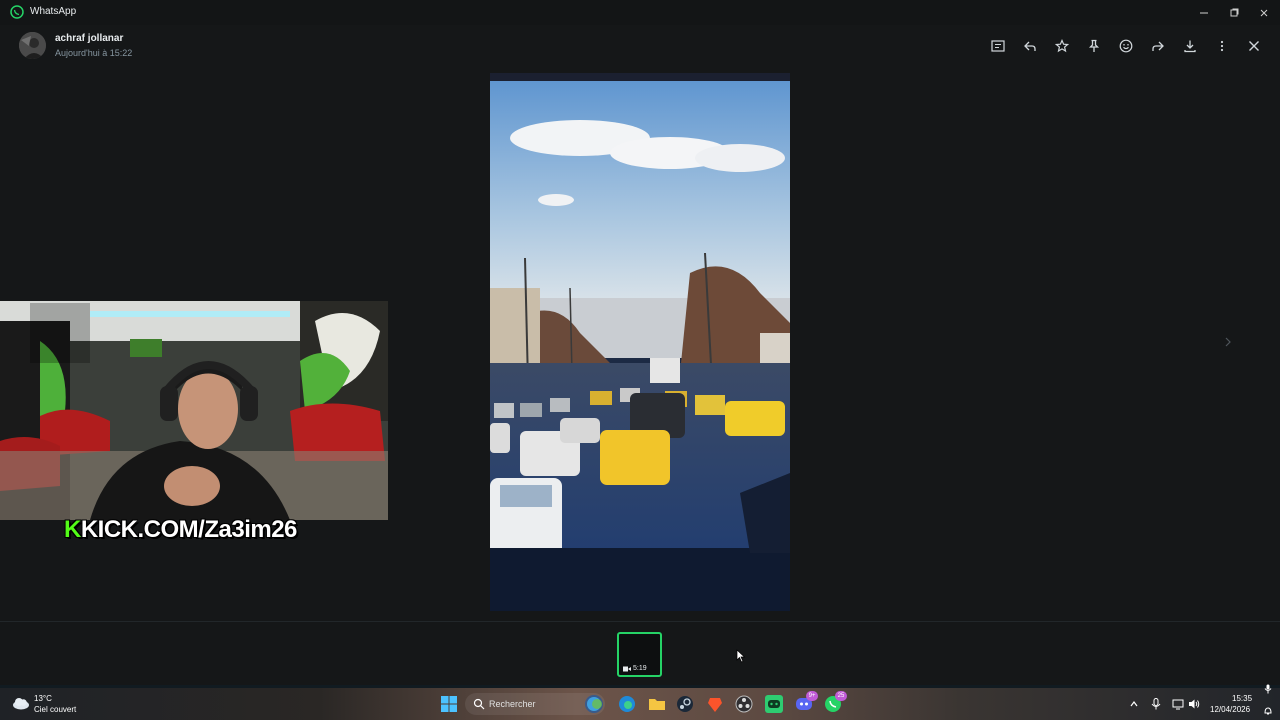  Describe the element at coordinates (640, 668) in the screenshot. I see `duration-text: 5:19` at that location.